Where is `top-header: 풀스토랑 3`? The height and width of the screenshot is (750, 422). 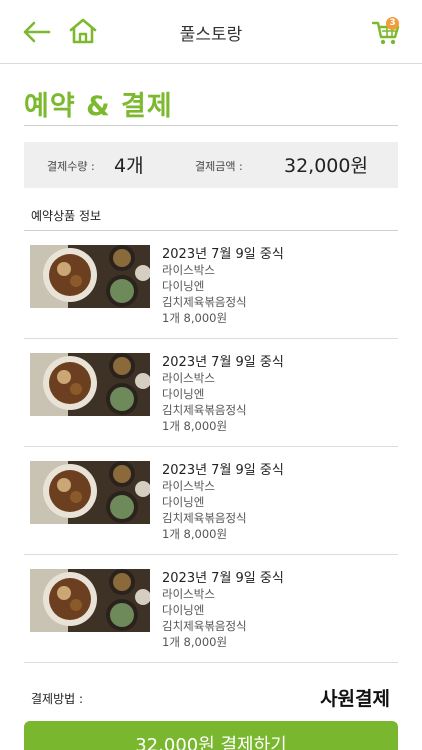
top-header: 풀스토랑 3 is located at coordinates (211, 32).